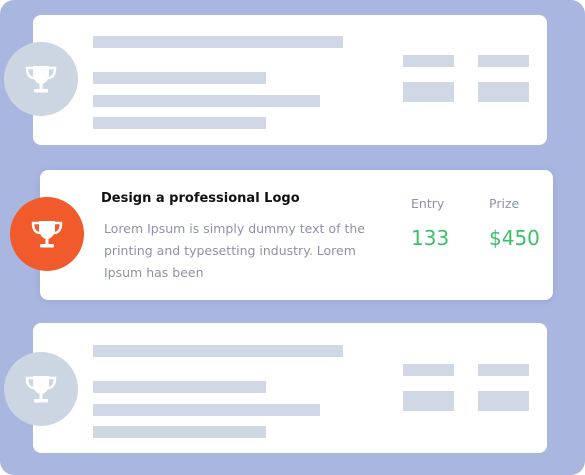  I want to click on trophy-badge-active, so click(47, 234).